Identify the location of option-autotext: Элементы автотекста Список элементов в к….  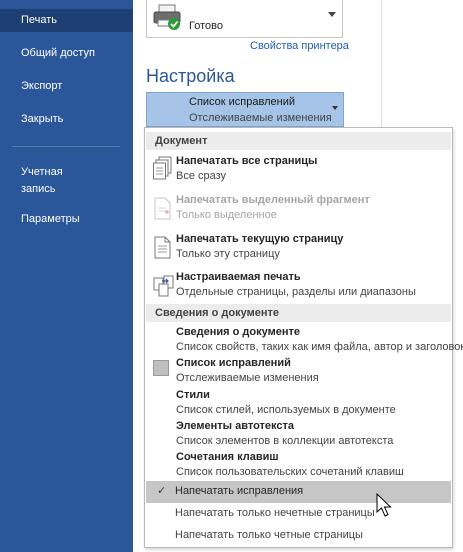
(298, 435).